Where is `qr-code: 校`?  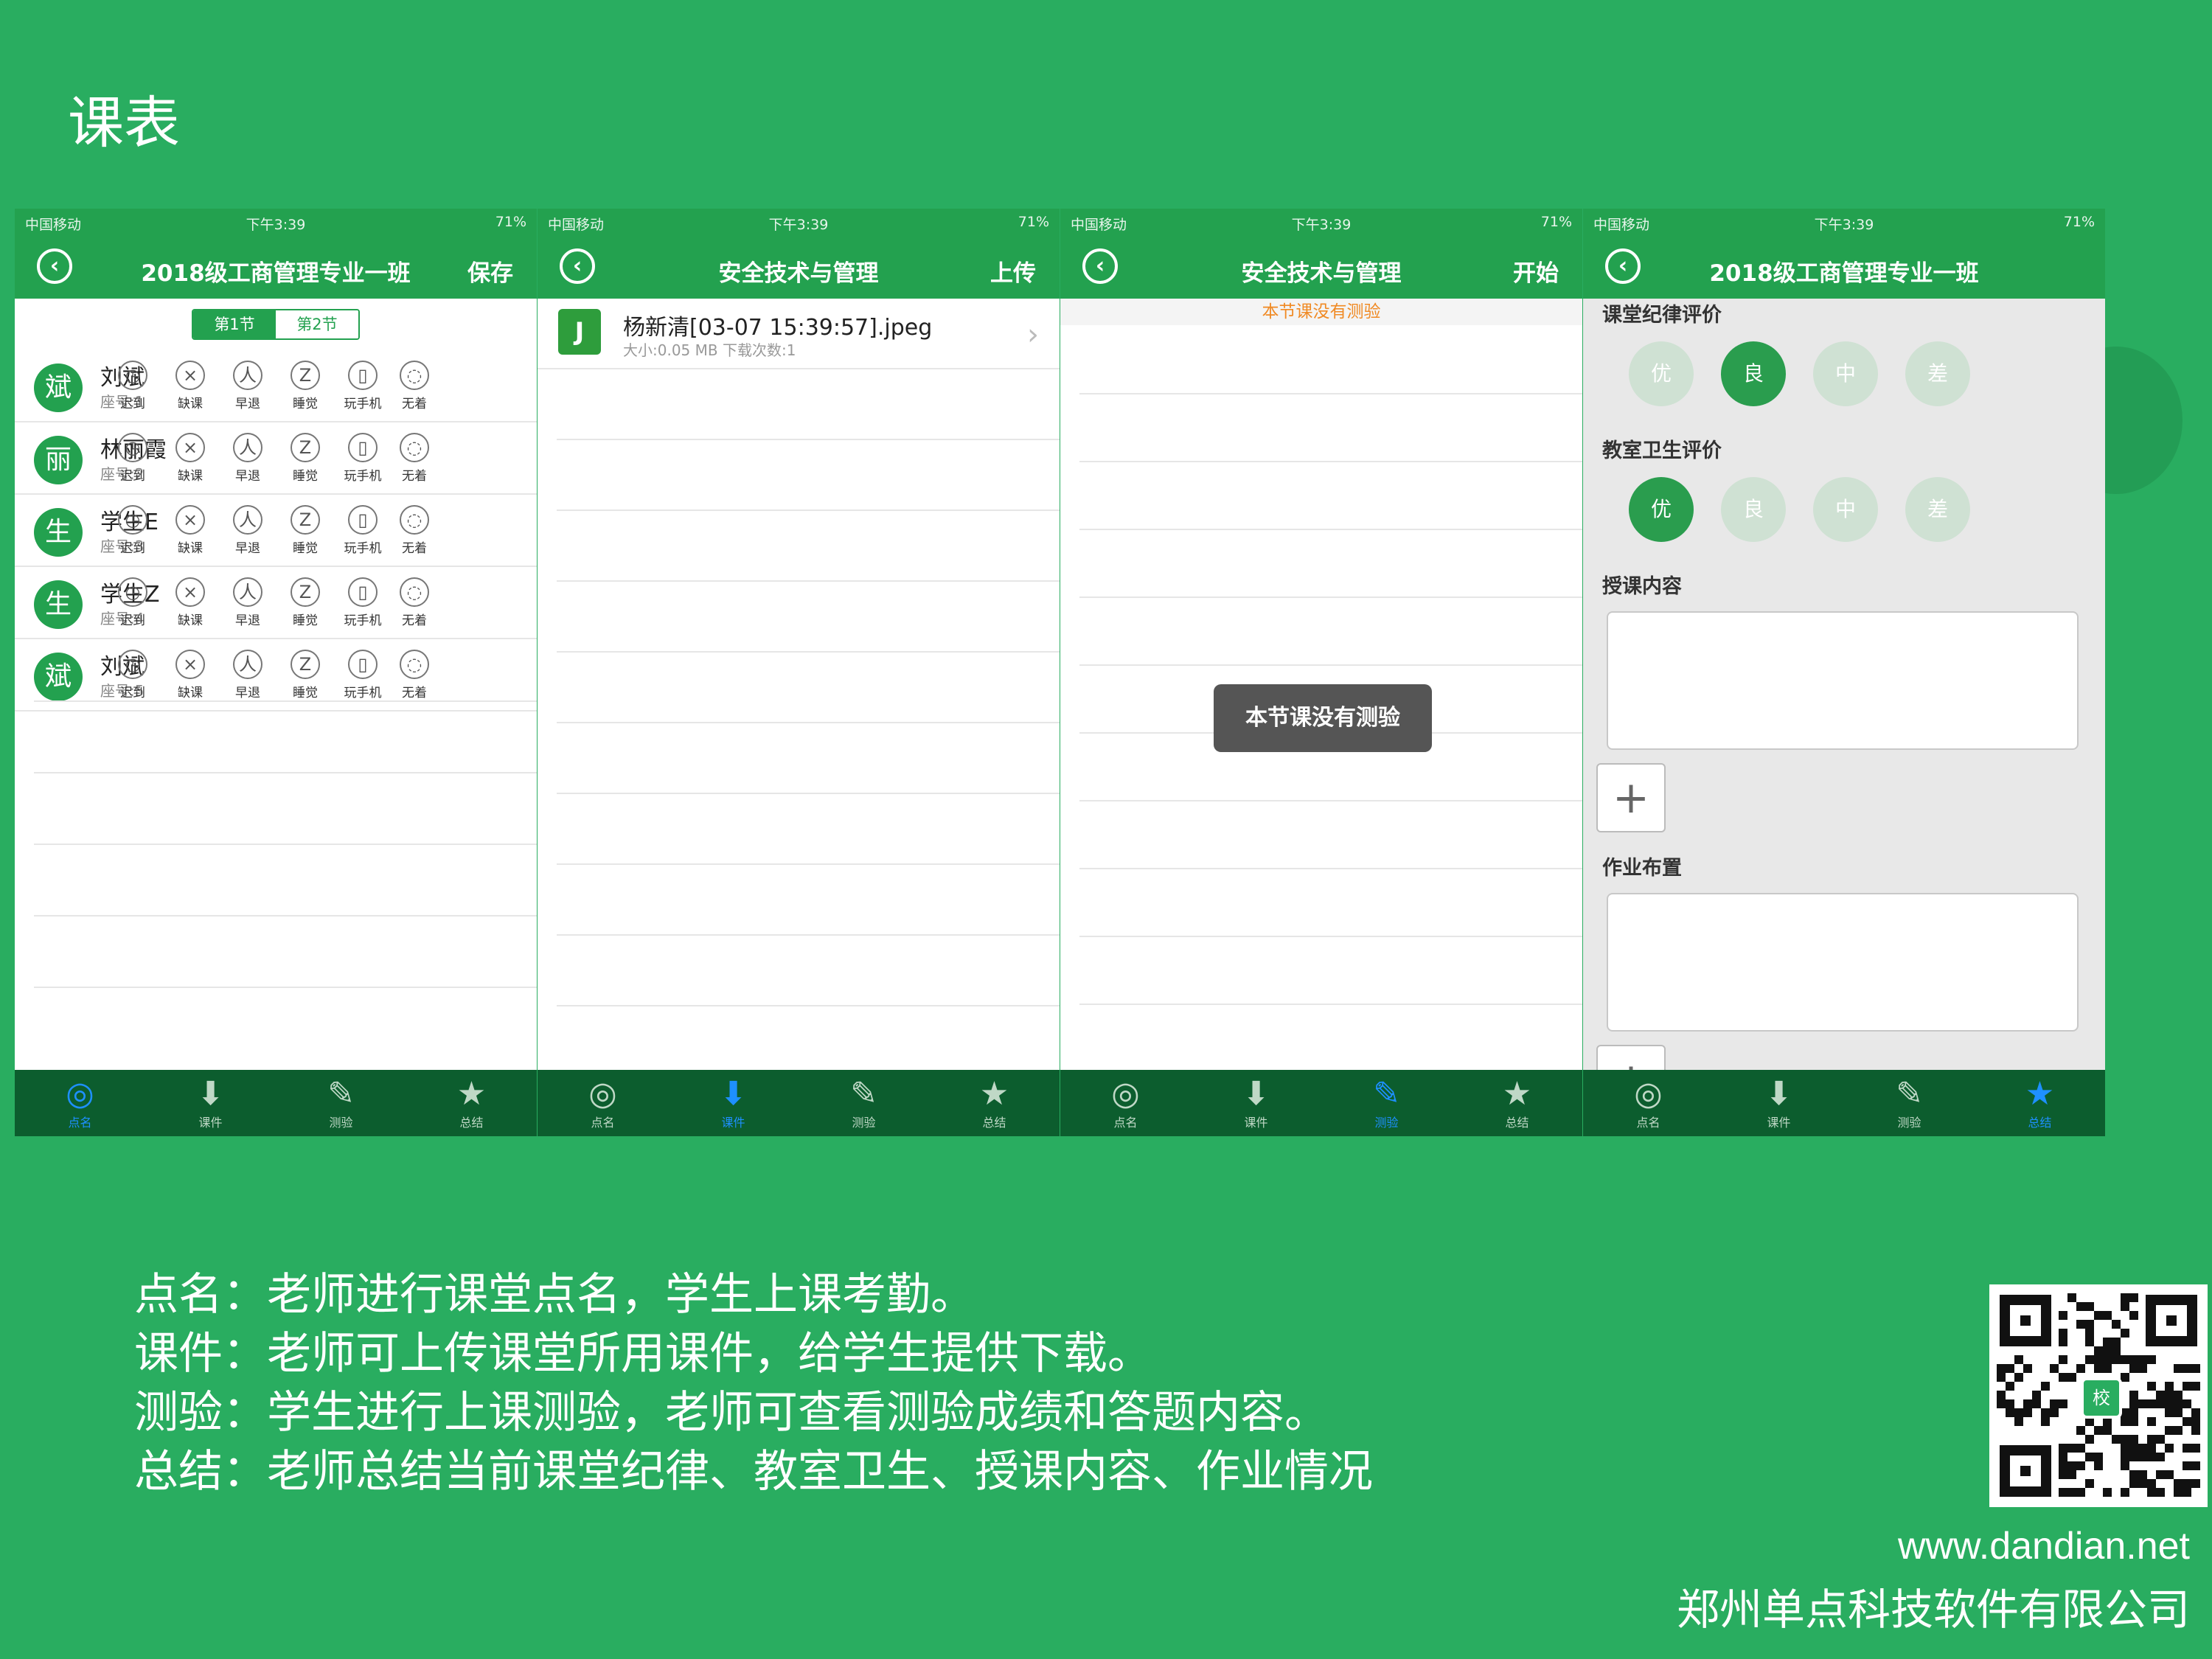 qr-code: 校 is located at coordinates (2098, 1395).